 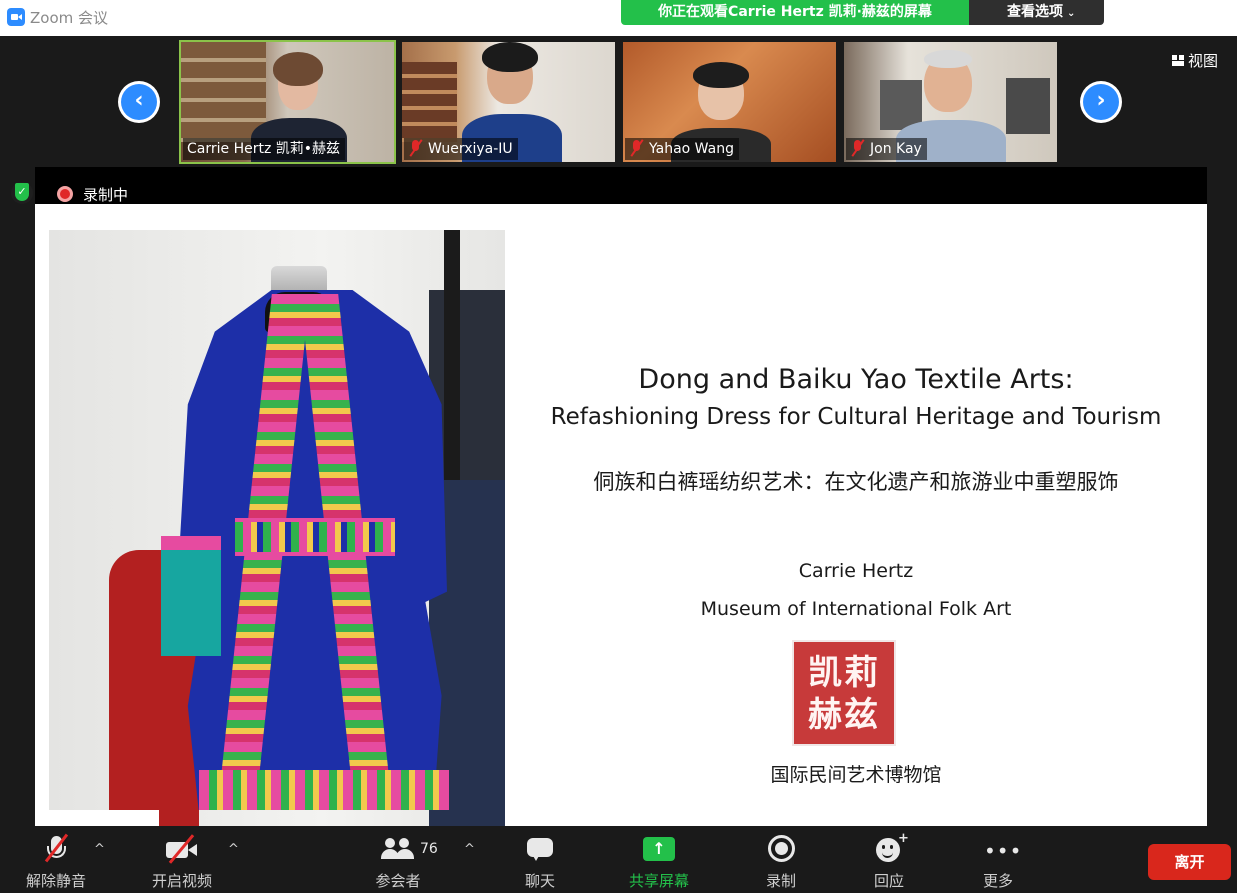 What do you see at coordinates (508, 102) in the screenshot?
I see `video-tile: Wuerxiya-IU` at bounding box center [508, 102].